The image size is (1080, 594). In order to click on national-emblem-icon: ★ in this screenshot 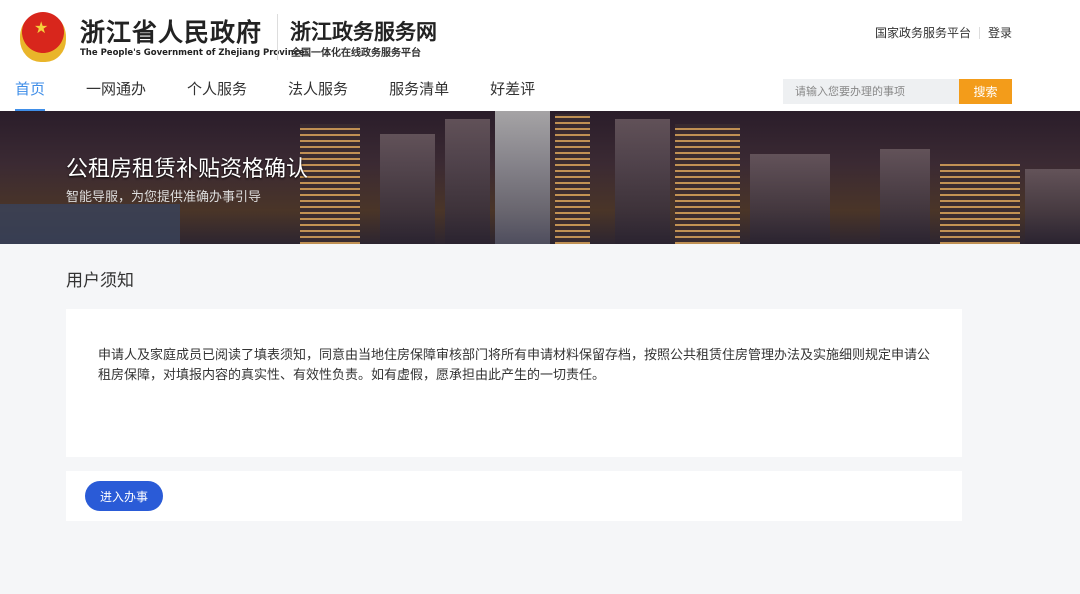, I will do `click(43, 37)`.